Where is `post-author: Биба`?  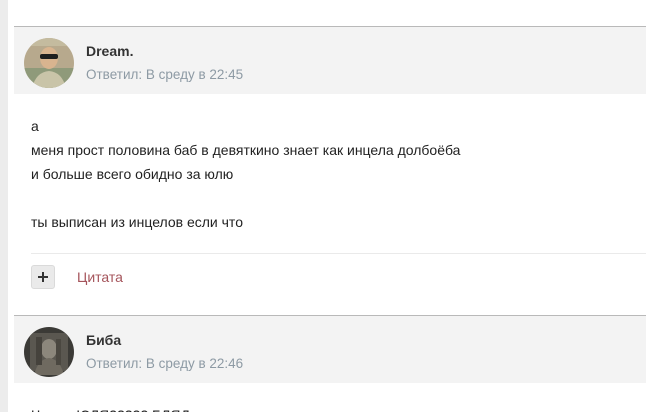 post-author: Биба is located at coordinates (103, 340).